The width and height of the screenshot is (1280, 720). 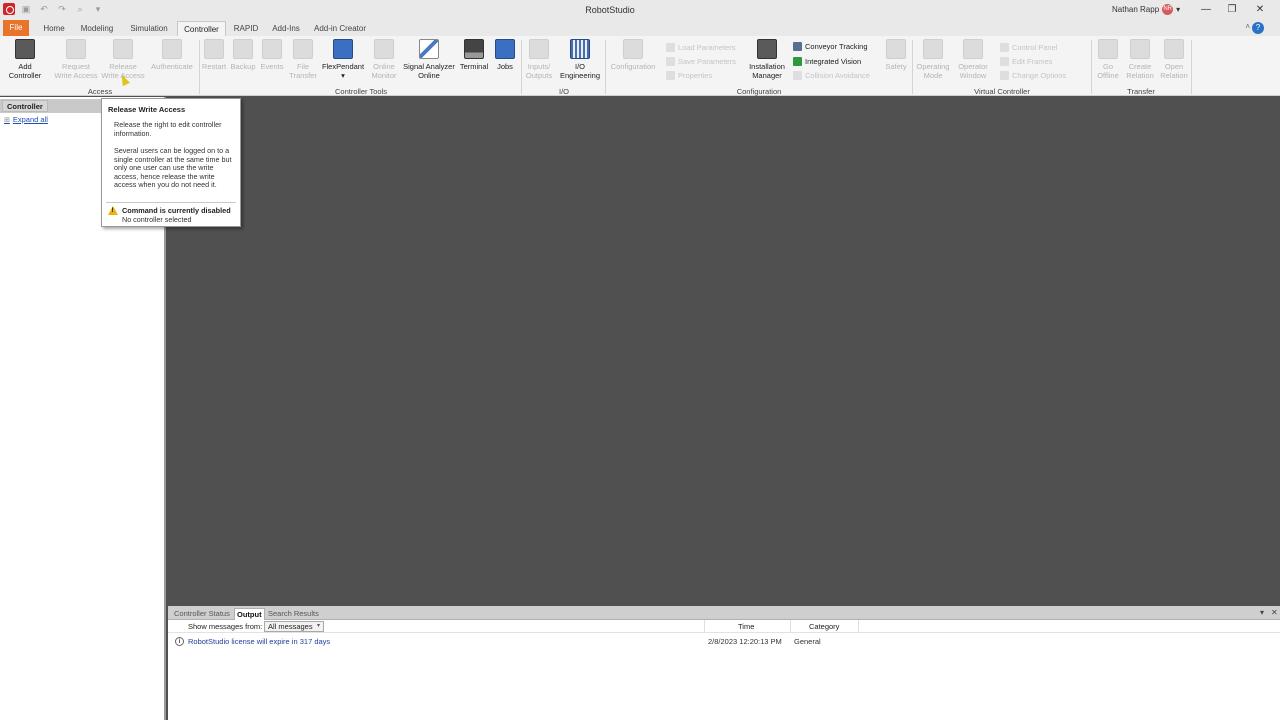 I want to click on io-engineering-button: I/O Engineering, so click(x=580, y=59).